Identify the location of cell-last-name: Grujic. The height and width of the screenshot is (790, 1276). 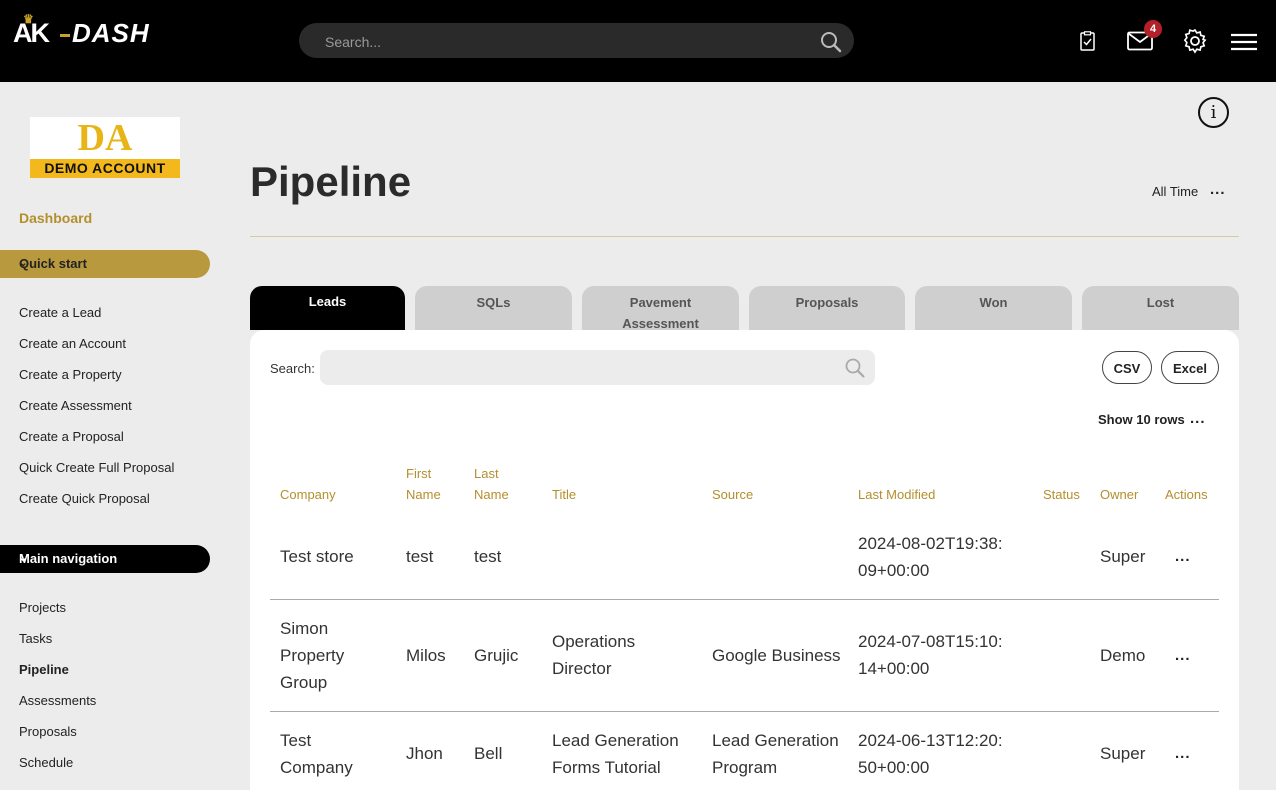
(496, 655).